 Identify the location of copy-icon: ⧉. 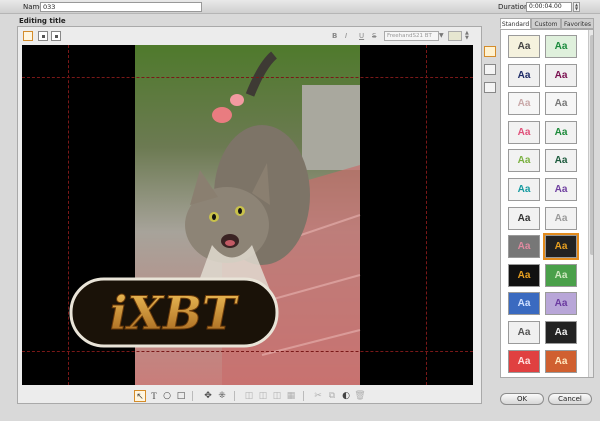
(332, 396).